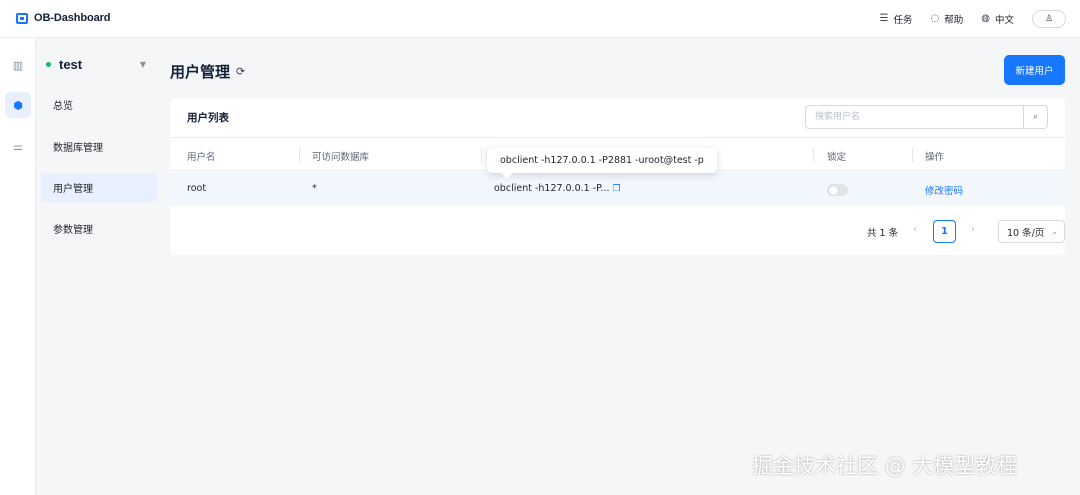 The image size is (1080, 495). Describe the element at coordinates (73, 230) in the screenshot. I see `sidebar-item-label: 参数管理` at that location.